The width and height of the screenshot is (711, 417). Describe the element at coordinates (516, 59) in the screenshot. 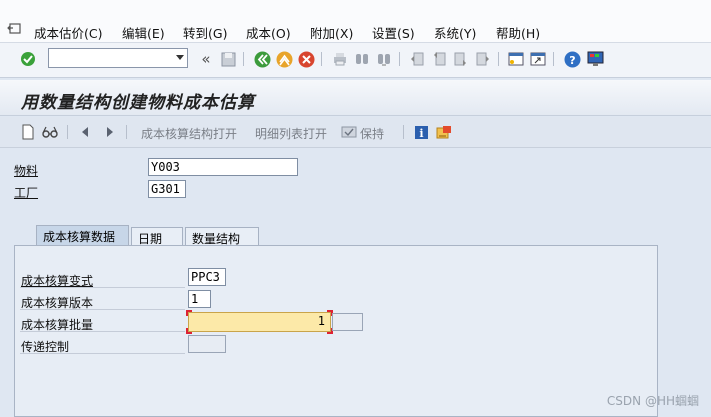

I see `create-session-icon` at that location.